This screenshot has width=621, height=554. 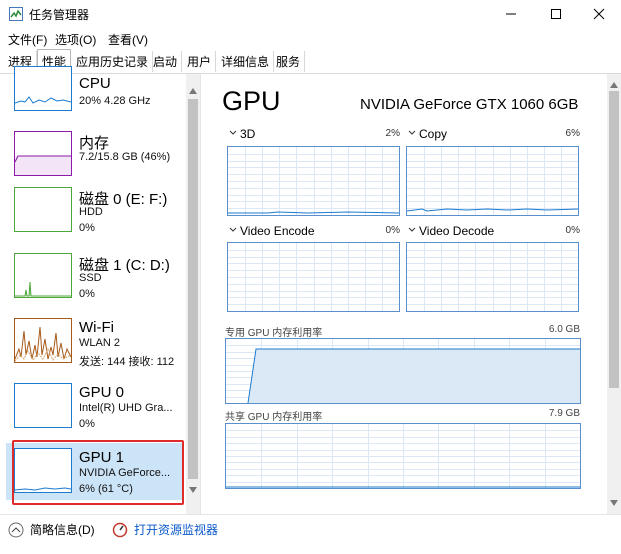 What do you see at coordinates (572, 133) in the screenshot?
I see `engine-pct-copy: 6%` at bounding box center [572, 133].